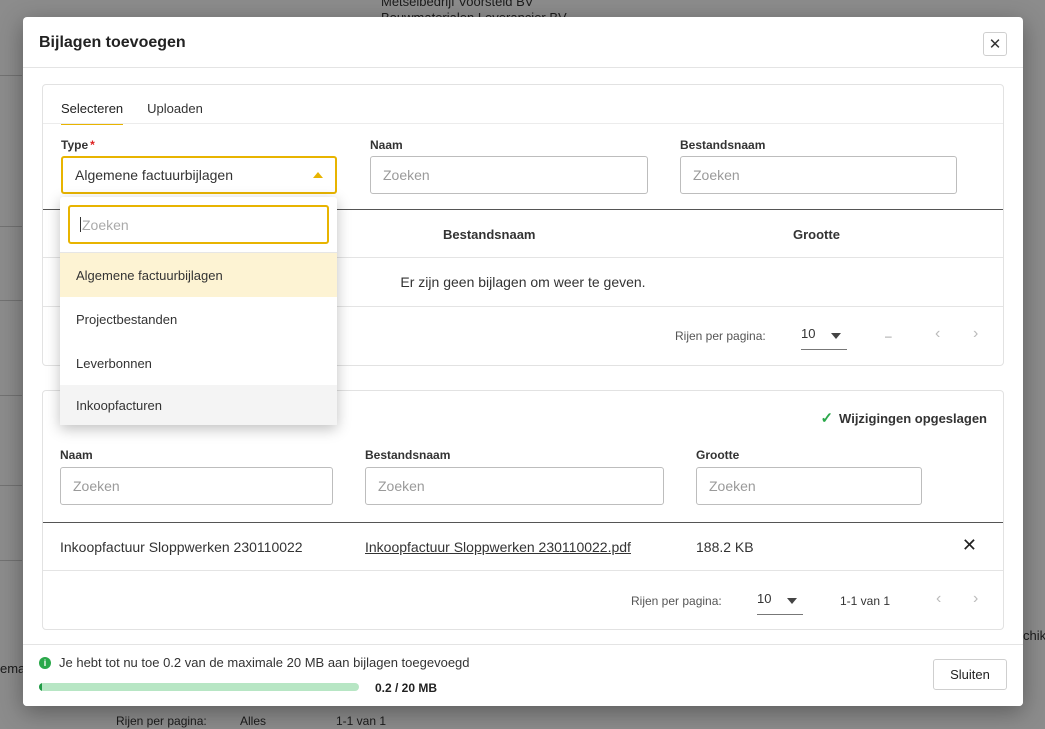  I want to click on saved-status-text: Wijzigingen opgeslagen, so click(913, 418).